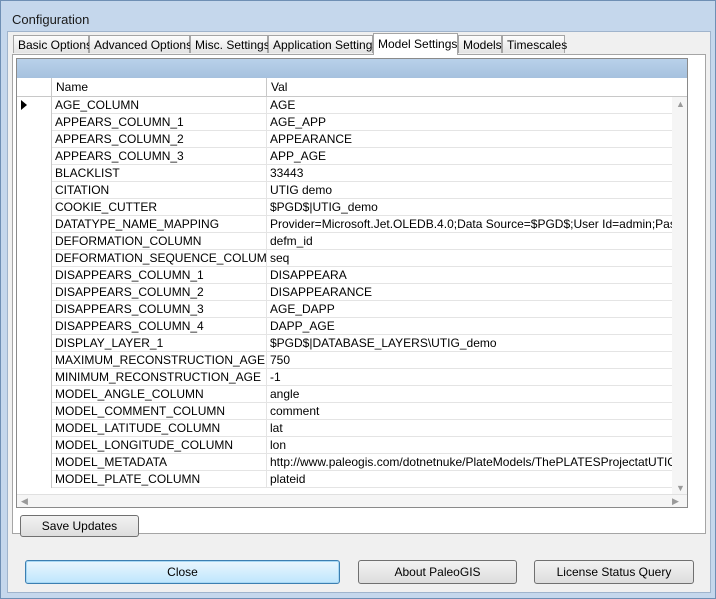 The height and width of the screenshot is (599, 716). What do you see at coordinates (679, 296) in the screenshot?
I see `vertical-scrollbar: ▲ ▼` at bounding box center [679, 296].